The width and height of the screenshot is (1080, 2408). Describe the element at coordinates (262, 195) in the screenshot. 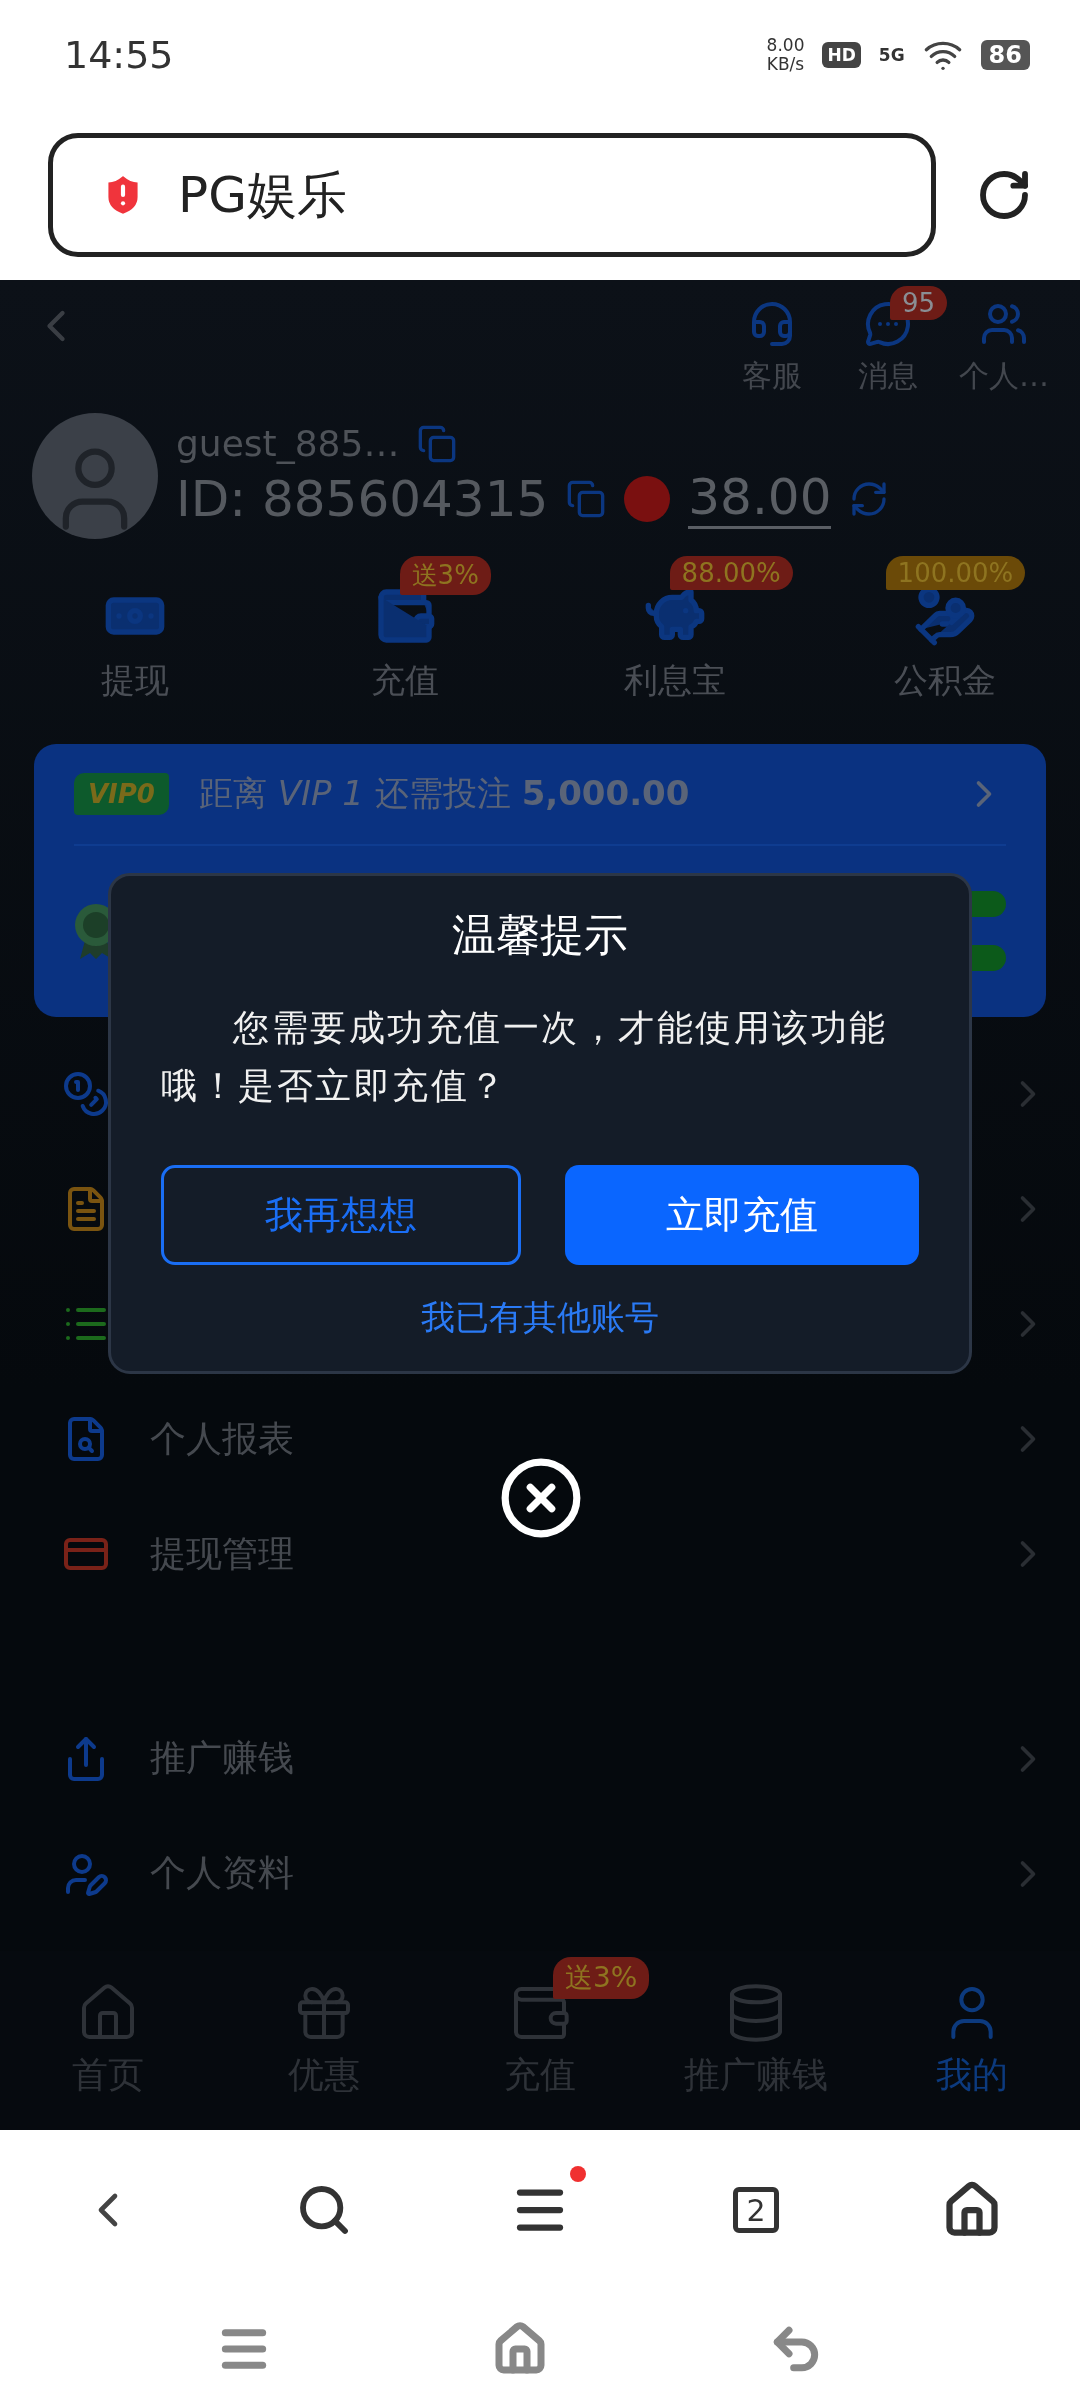

I see `page-title: PG娱乐` at that location.